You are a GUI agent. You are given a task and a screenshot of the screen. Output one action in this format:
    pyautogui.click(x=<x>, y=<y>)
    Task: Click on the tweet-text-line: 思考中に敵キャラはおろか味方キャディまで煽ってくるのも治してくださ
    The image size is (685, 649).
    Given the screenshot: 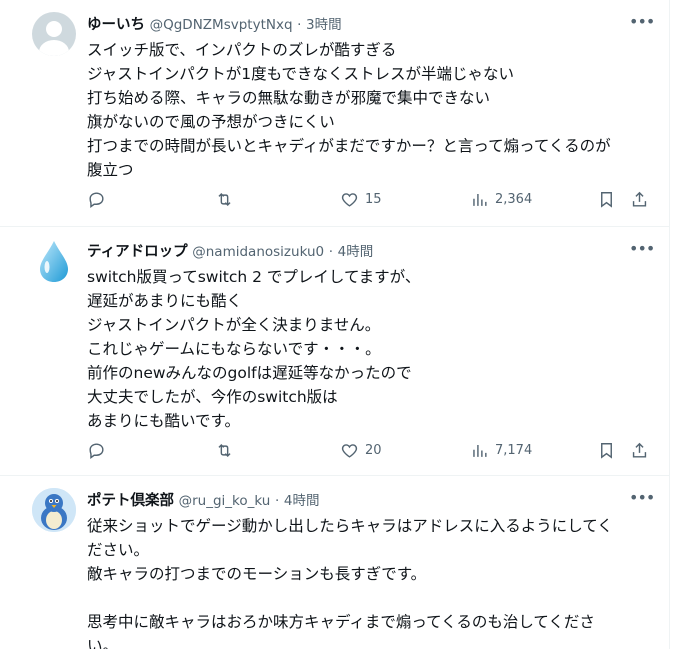 What is the action you would take?
    pyautogui.click(x=341, y=622)
    